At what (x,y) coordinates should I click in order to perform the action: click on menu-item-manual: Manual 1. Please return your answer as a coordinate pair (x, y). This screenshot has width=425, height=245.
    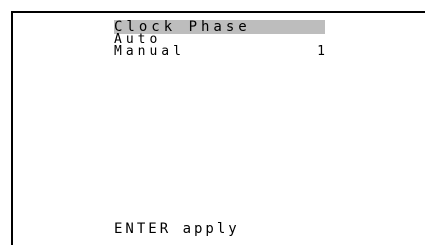
    Looking at the image, I should click on (219, 51).